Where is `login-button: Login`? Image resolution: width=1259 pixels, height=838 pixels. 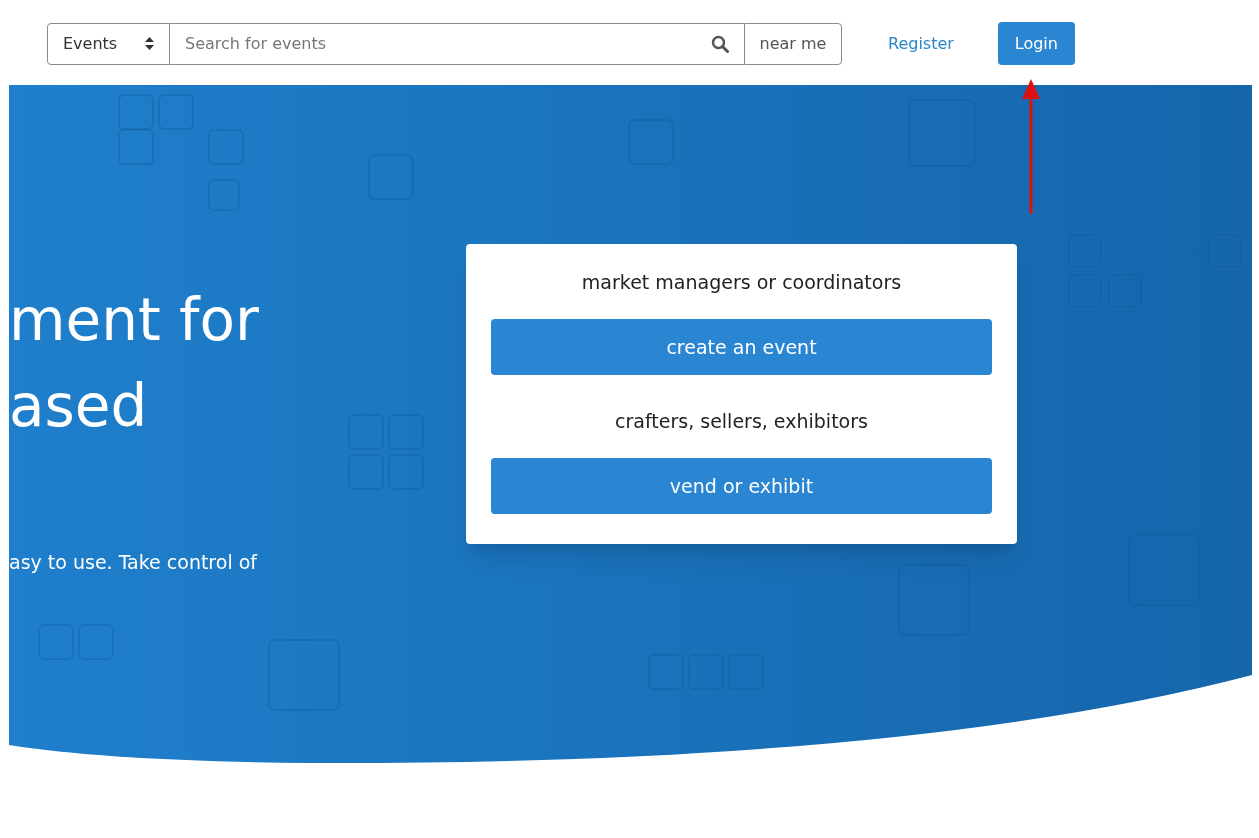 login-button: Login is located at coordinates (1036, 43).